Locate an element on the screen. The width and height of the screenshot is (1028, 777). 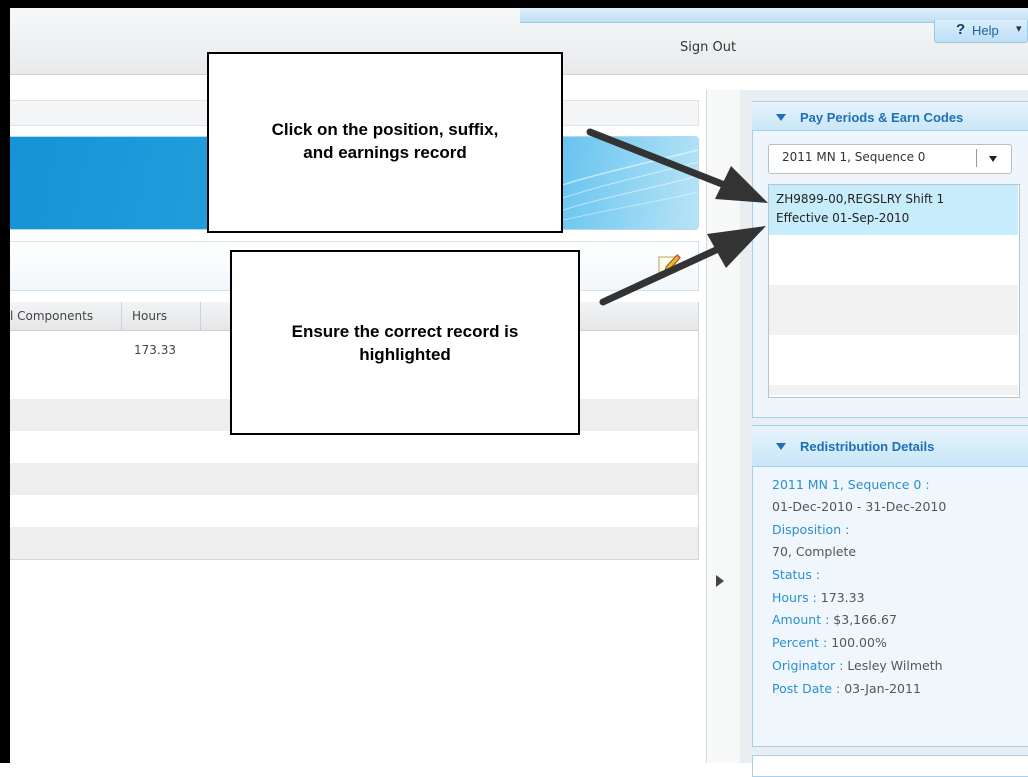
column-header-hours: Hours is located at coordinates (149, 316).